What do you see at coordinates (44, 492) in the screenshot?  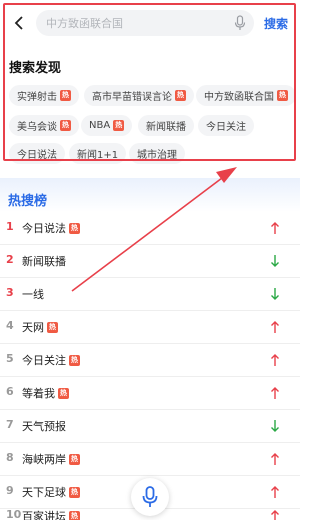 I see `ranking-item-label: 天下足球` at bounding box center [44, 492].